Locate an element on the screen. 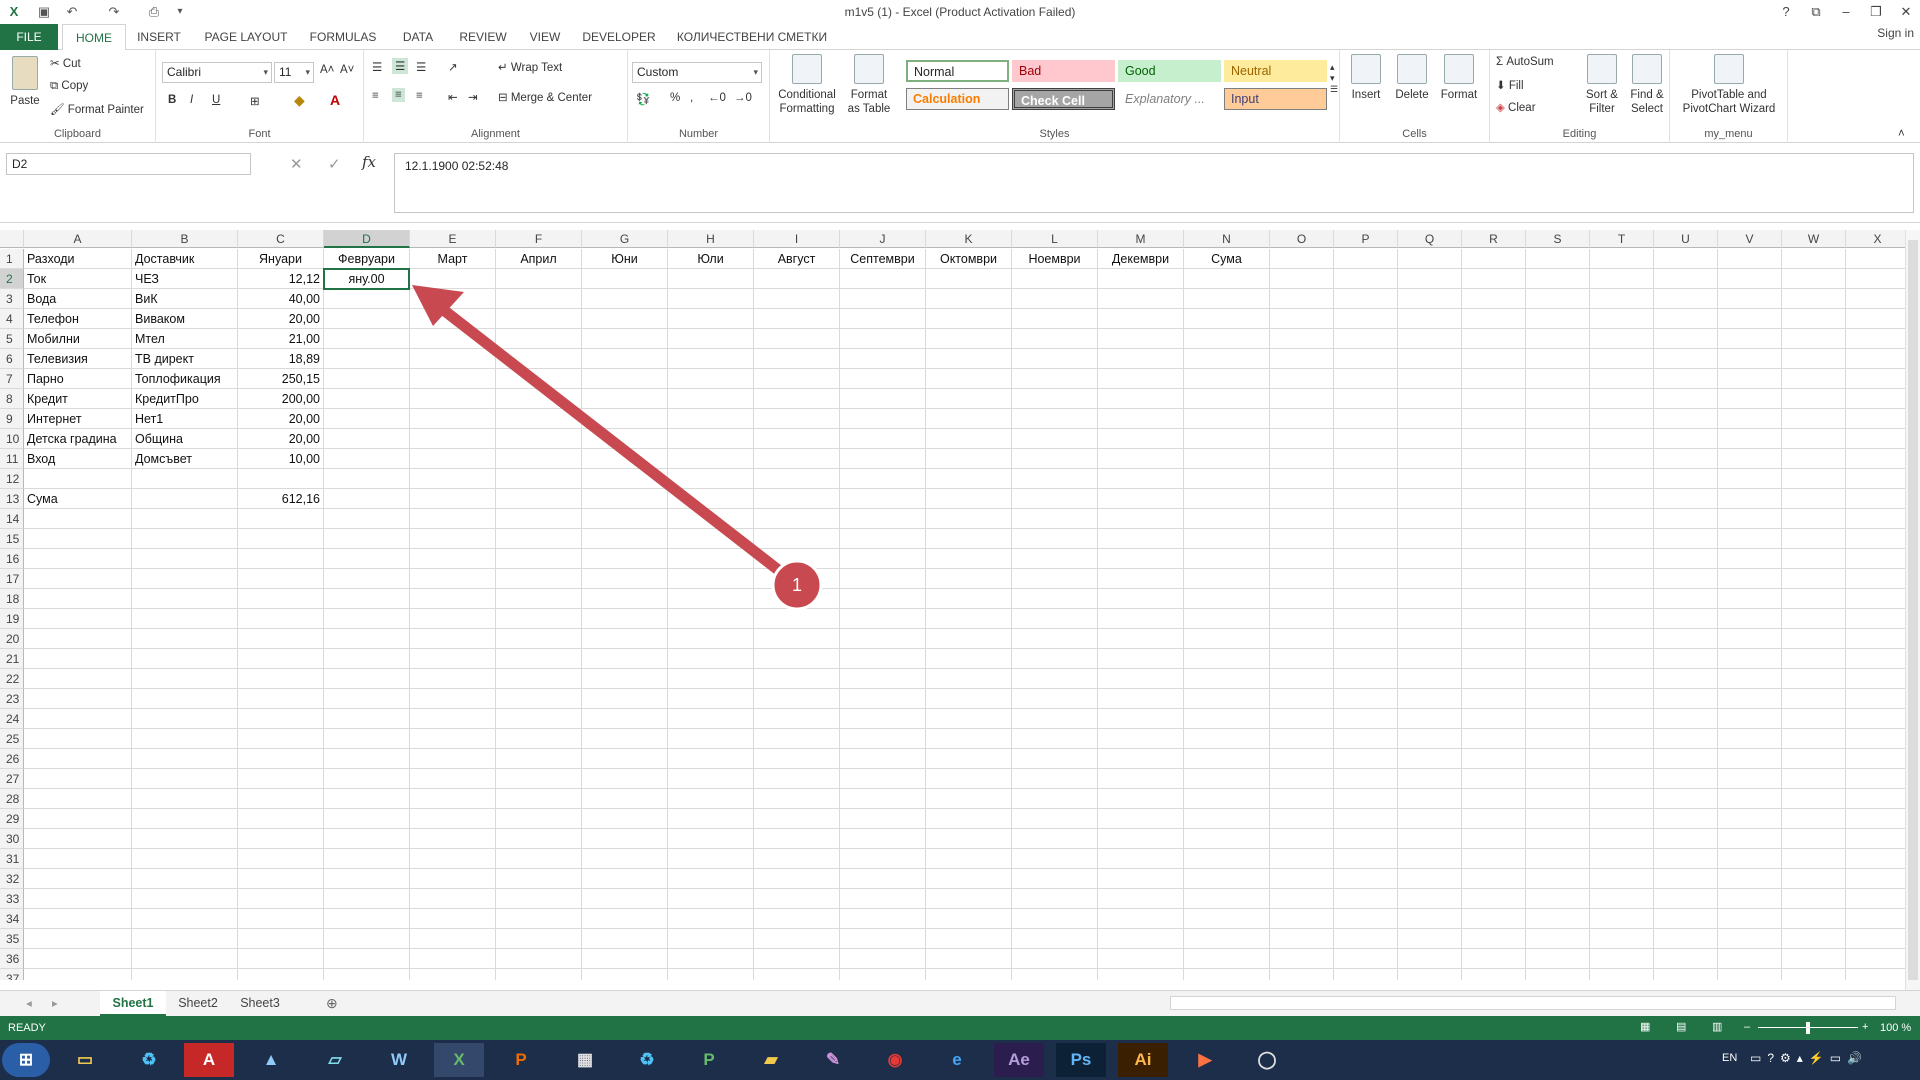 This screenshot has height=1080, width=1920. cell-O23 is located at coordinates (1302, 699).